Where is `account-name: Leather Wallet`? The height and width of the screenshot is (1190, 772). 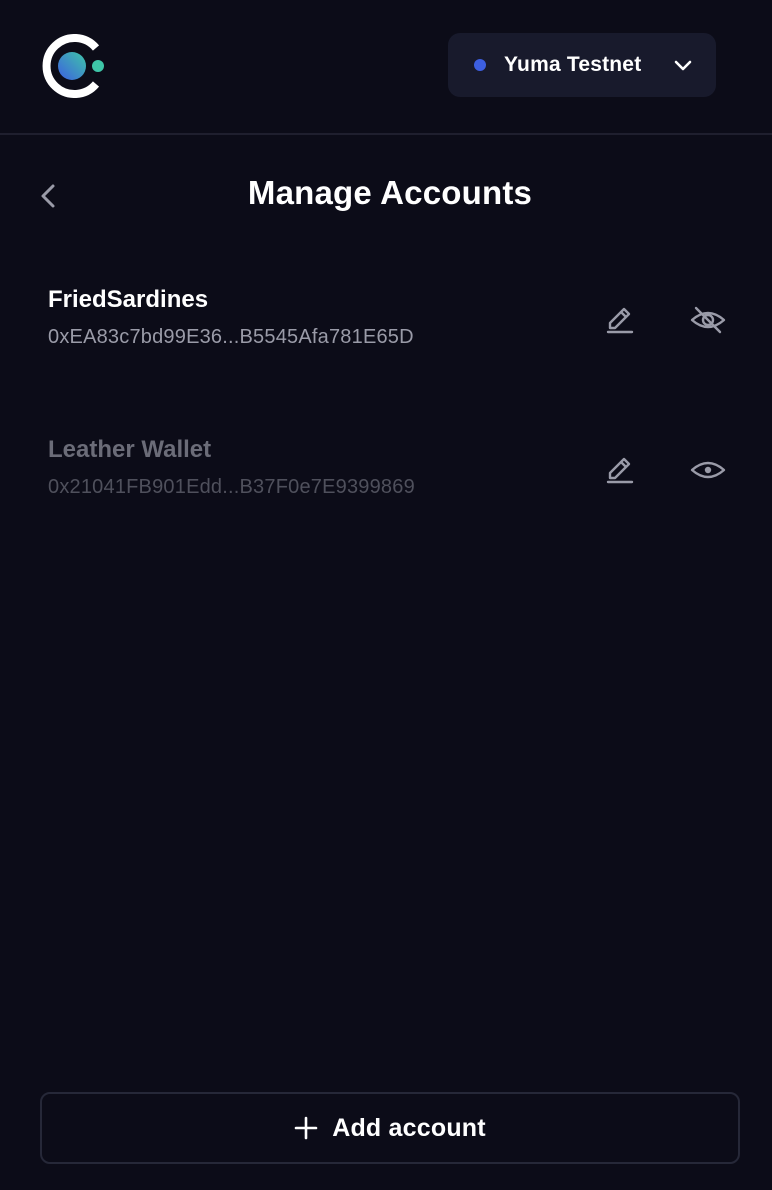
account-name: Leather Wallet is located at coordinates (130, 449).